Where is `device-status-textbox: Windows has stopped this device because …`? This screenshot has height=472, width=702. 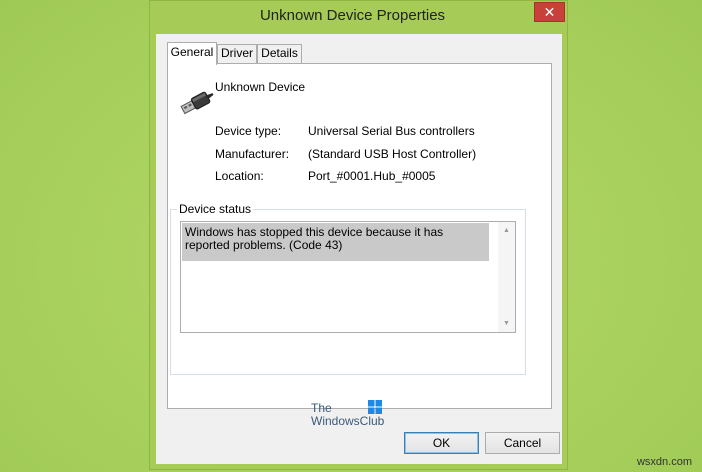 device-status-textbox: Windows has stopped this device because … is located at coordinates (348, 277).